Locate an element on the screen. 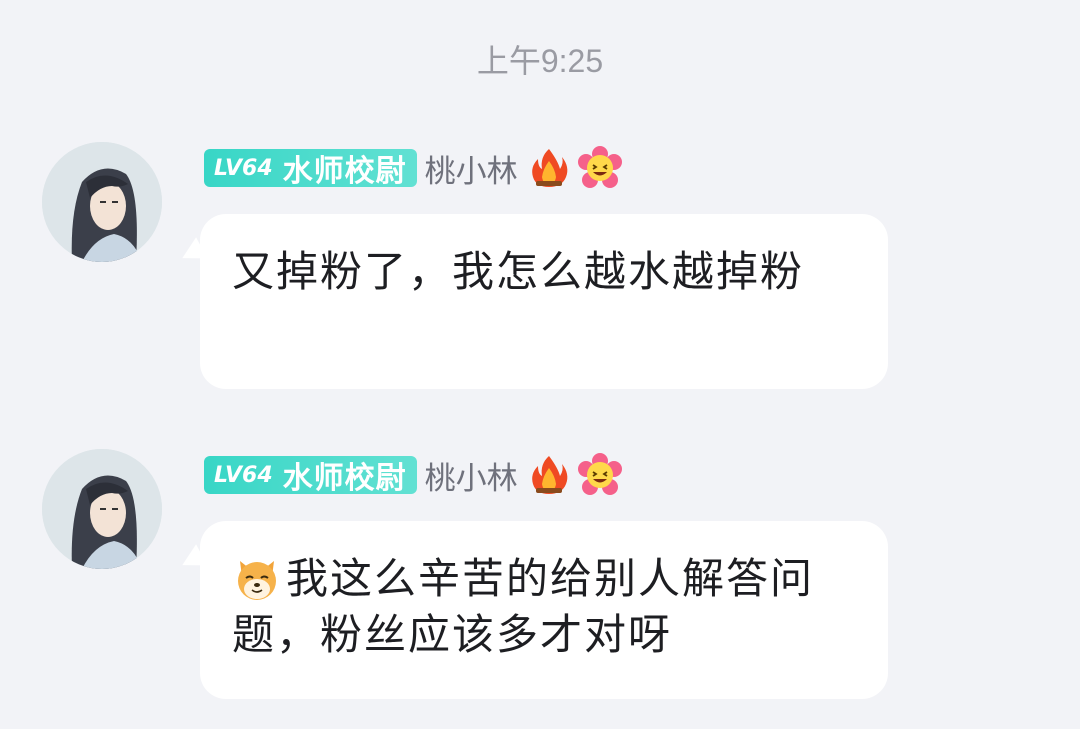 Image resolution: width=1080 pixels, height=729 pixels. message-timestamp: 上午9:25 is located at coordinates (540, 61).